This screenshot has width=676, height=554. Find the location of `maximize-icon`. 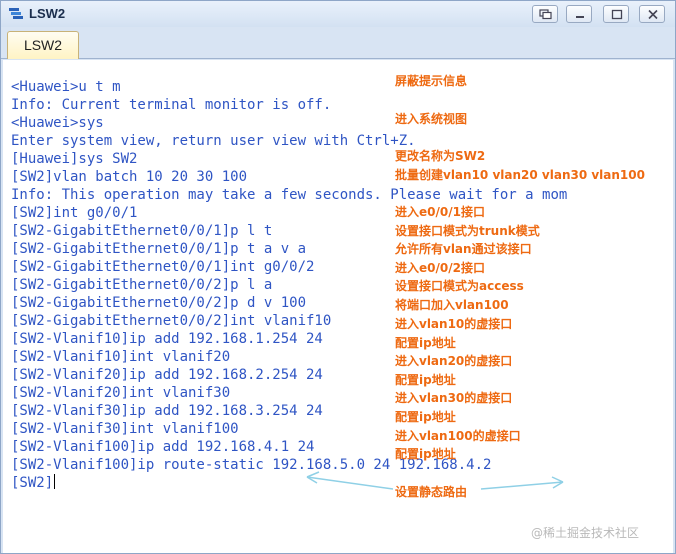

maximize-icon is located at coordinates (617, 14).